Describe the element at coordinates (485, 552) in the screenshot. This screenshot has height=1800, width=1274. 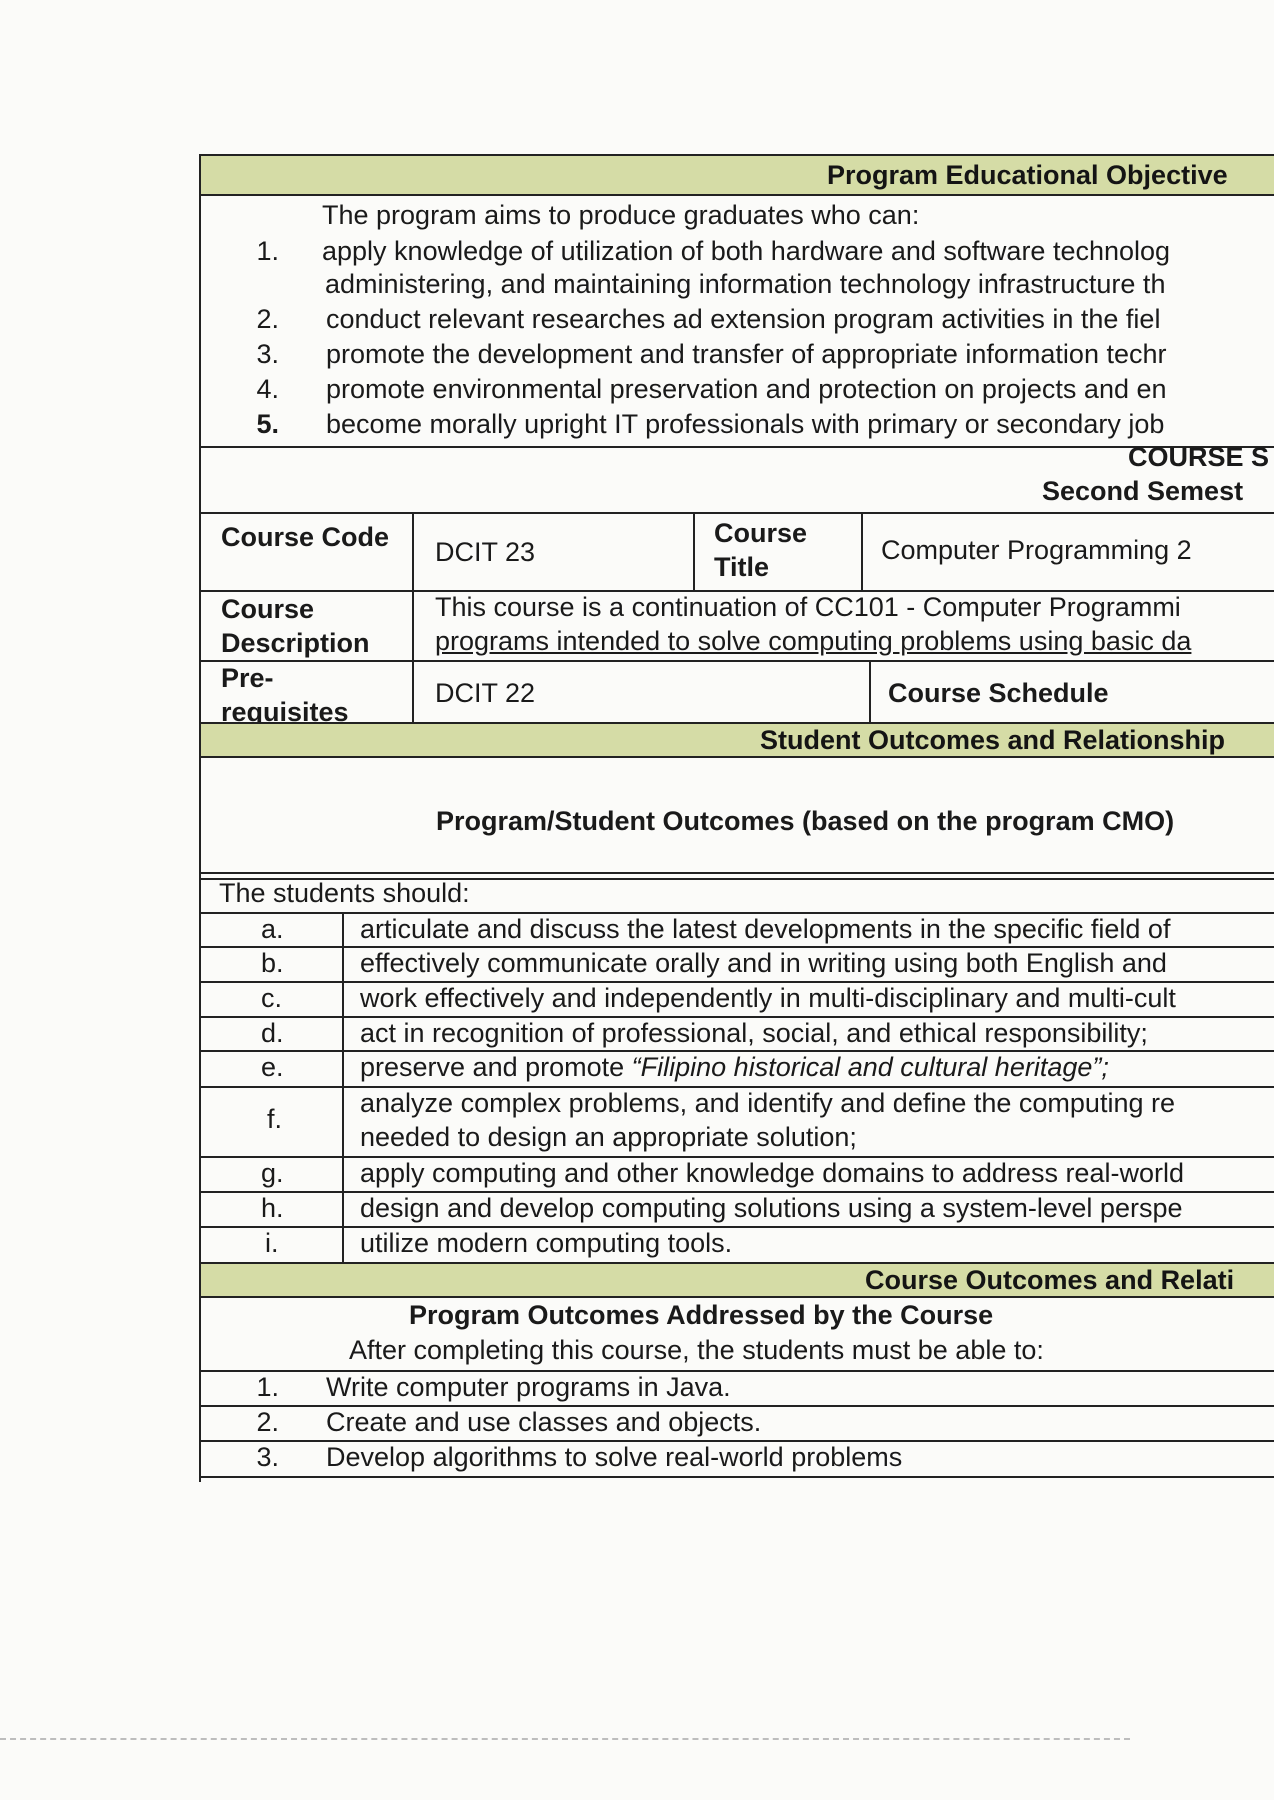
I see `course-code-value: DCIT 23` at that location.